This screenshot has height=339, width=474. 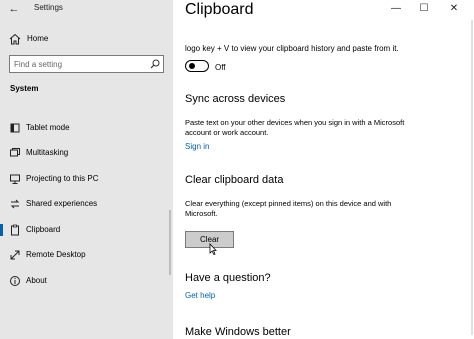 What do you see at coordinates (15, 230) in the screenshot?
I see `clipboard-icon` at bounding box center [15, 230].